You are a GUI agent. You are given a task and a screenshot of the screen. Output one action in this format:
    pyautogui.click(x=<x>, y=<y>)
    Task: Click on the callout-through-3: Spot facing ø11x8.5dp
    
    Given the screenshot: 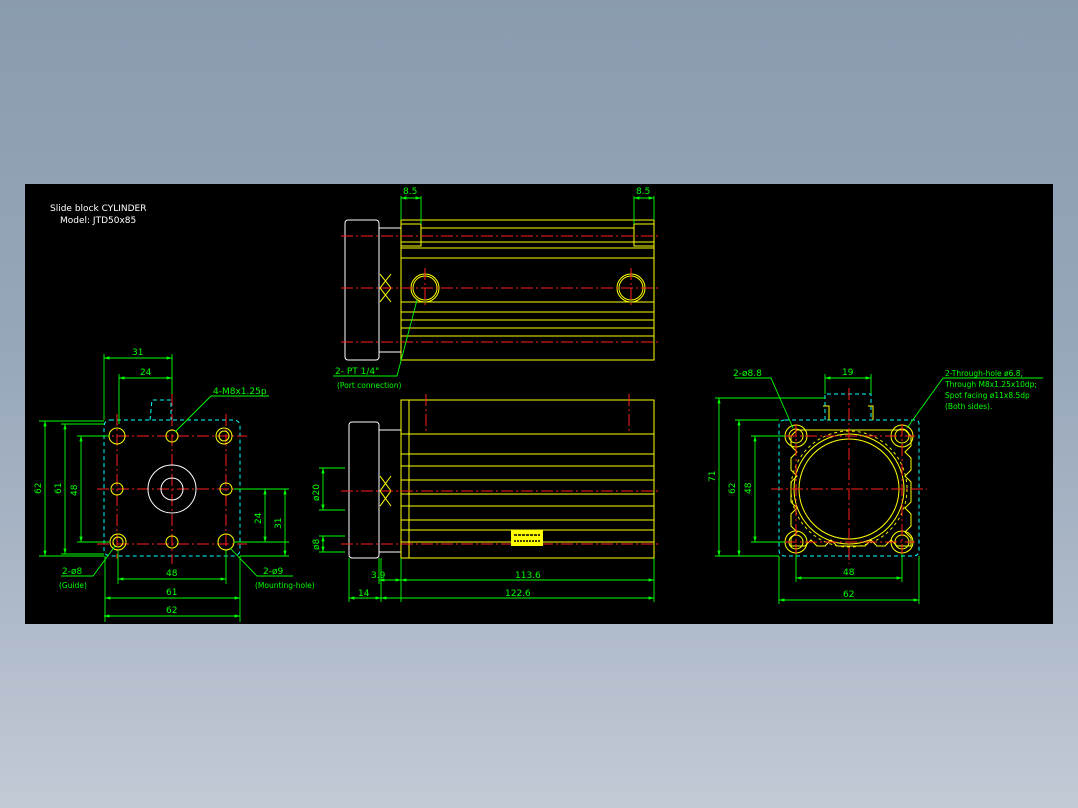 What is the action you would take?
    pyautogui.click(x=987, y=395)
    